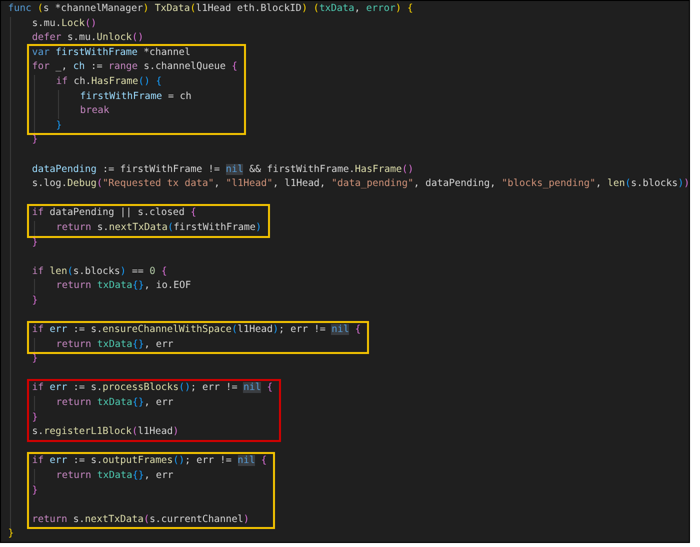  Describe the element at coordinates (159, 227) in the screenshot. I see `code-line: return s.nextTxData(firstWithFrame)` at that location.